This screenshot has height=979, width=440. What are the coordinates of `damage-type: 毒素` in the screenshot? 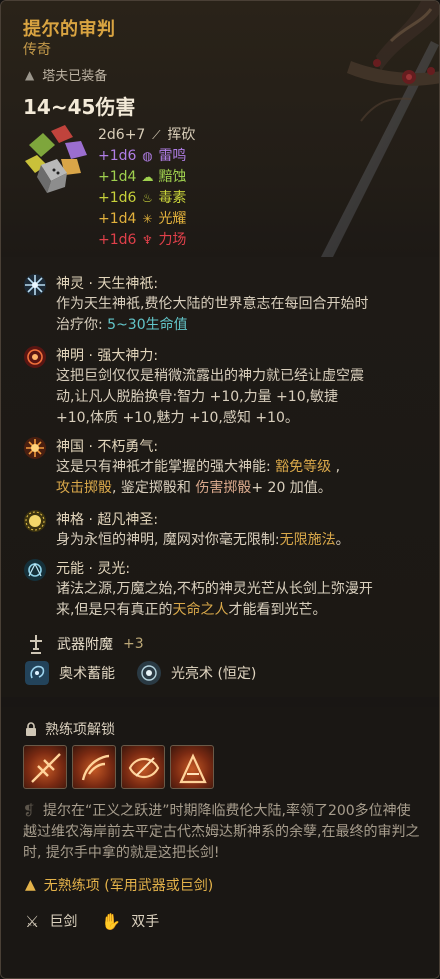 It's located at (172, 198).